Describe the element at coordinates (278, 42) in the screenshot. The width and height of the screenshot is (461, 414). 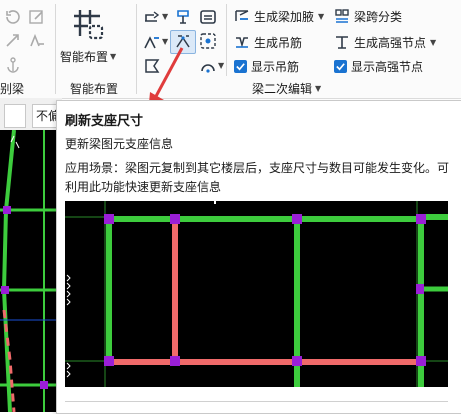
I see `gen-hanger-bar-label: 生成吊筋` at that location.